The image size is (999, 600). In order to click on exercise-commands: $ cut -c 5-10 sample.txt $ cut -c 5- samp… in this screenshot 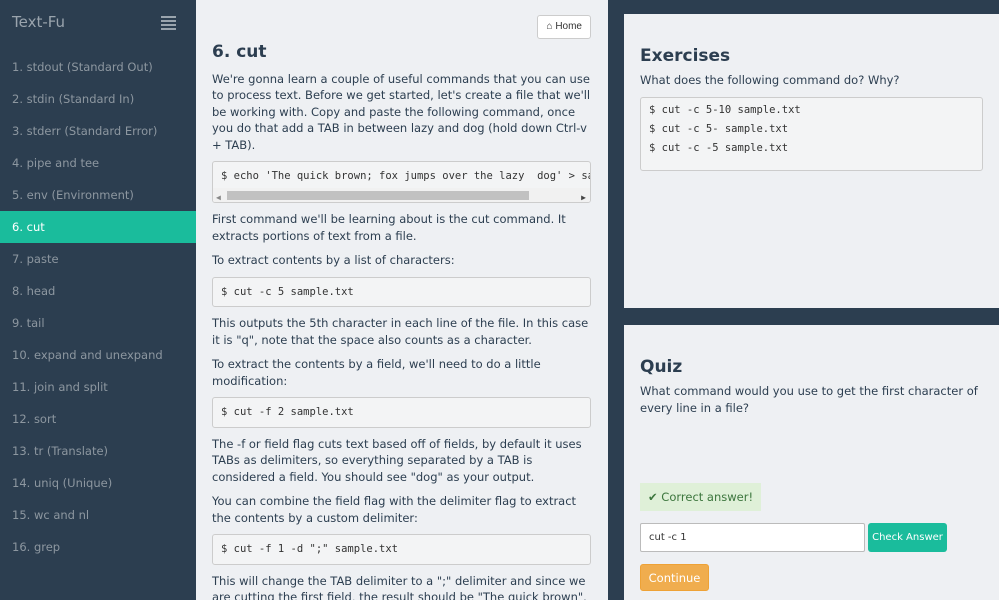, I will do `click(811, 133)`.